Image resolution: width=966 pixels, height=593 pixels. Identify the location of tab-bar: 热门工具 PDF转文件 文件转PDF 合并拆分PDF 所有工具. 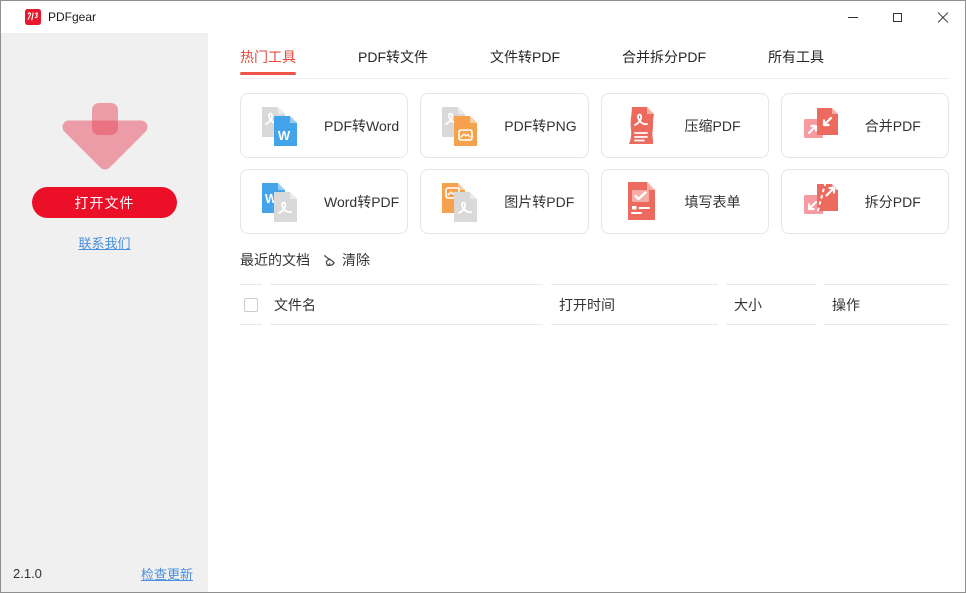
(594, 56).